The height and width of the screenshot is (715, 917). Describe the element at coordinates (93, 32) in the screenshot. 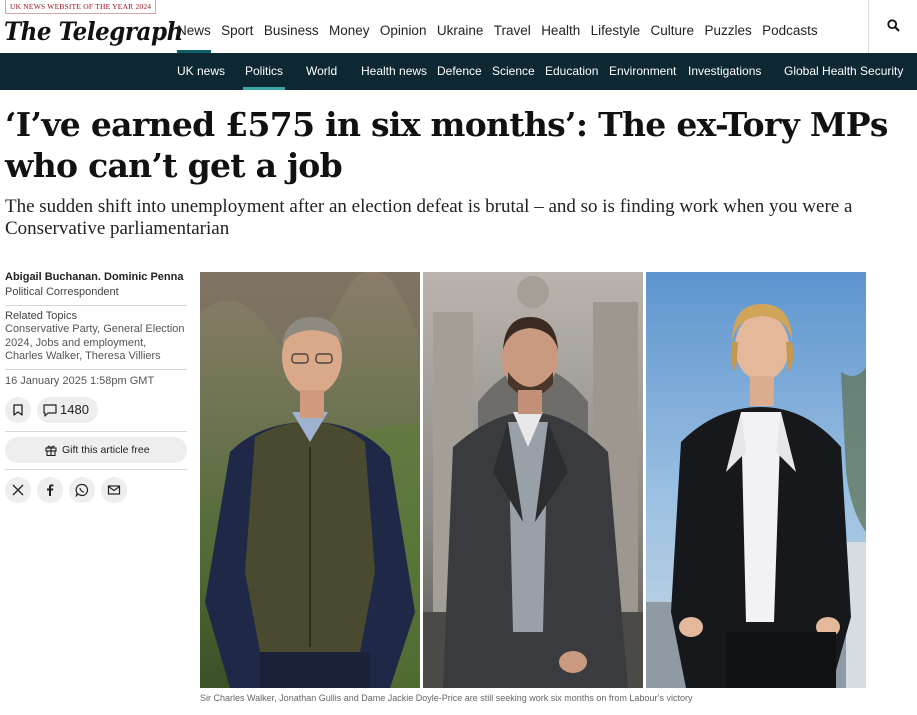

I see `telegraph-logo: The Telegraph` at that location.